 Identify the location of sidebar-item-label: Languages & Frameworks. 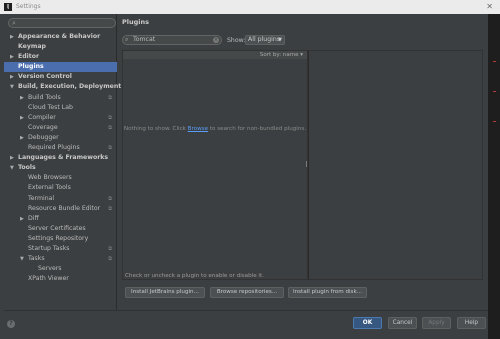
(63, 158).